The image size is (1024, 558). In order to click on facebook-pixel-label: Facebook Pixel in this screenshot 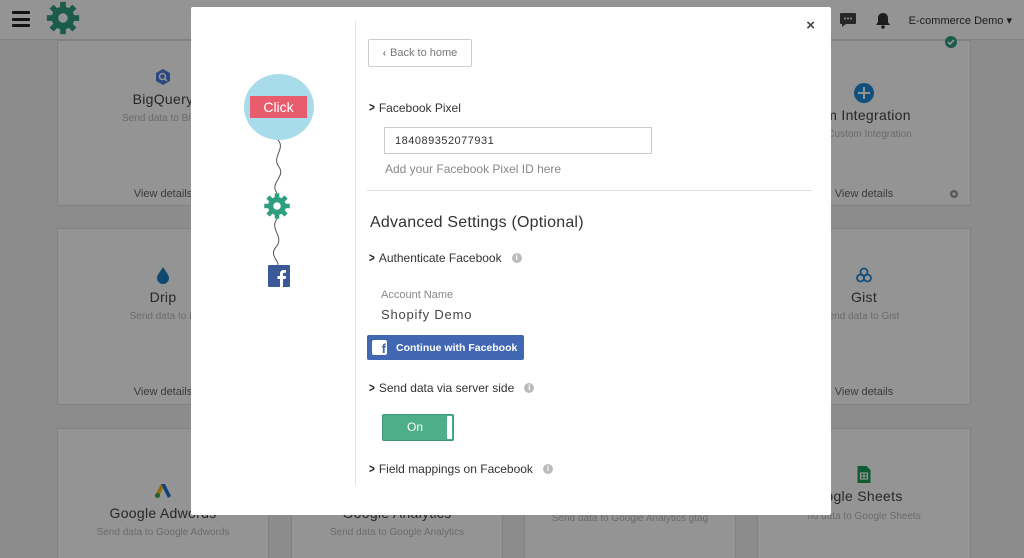, I will do `click(419, 108)`.